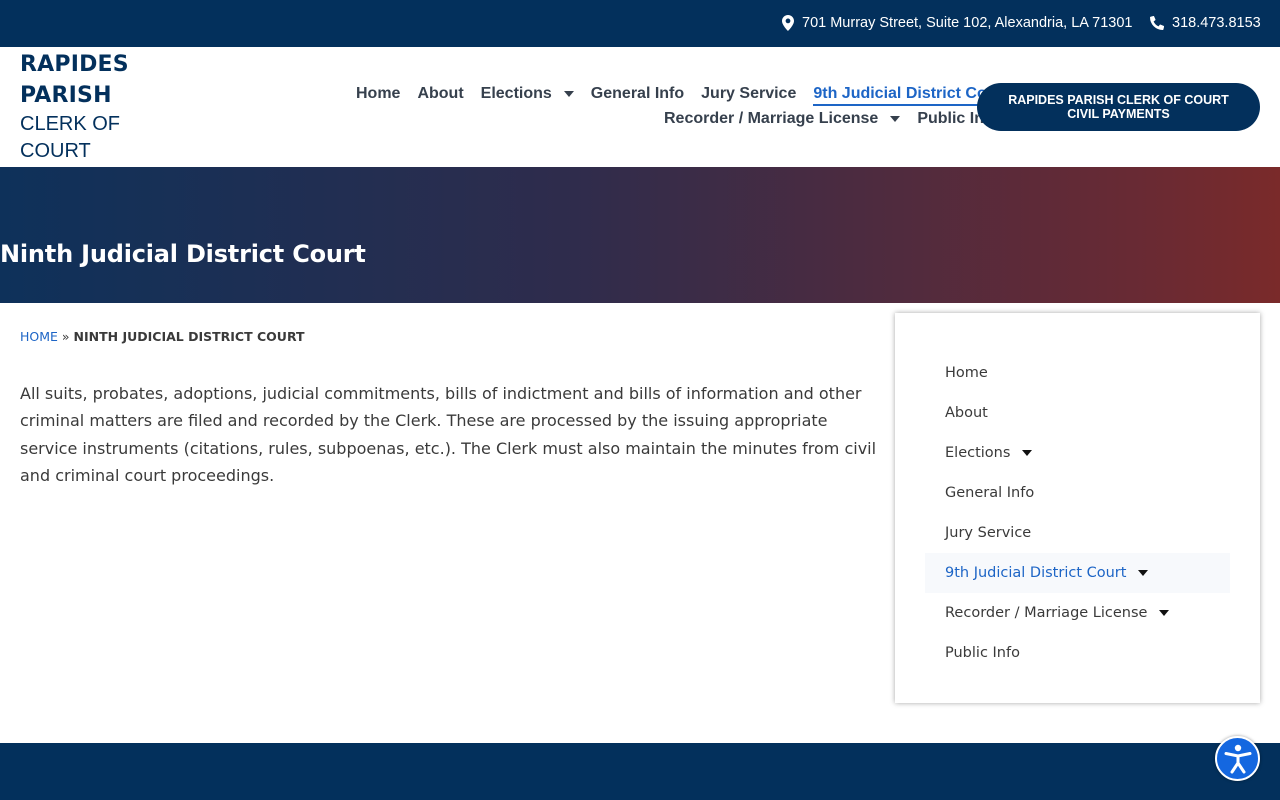 The width and height of the screenshot is (1280, 800). What do you see at coordinates (1077, 533) in the screenshot?
I see `sidebar-item-jury-service: Jury Service` at bounding box center [1077, 533].